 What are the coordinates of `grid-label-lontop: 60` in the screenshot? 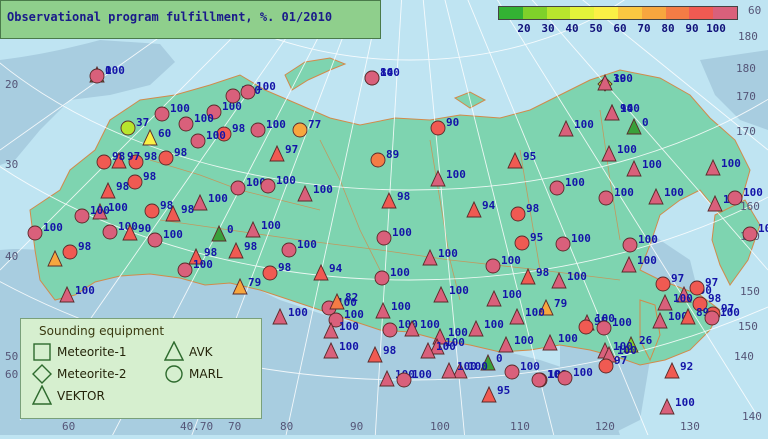 It's located at (754, 10).